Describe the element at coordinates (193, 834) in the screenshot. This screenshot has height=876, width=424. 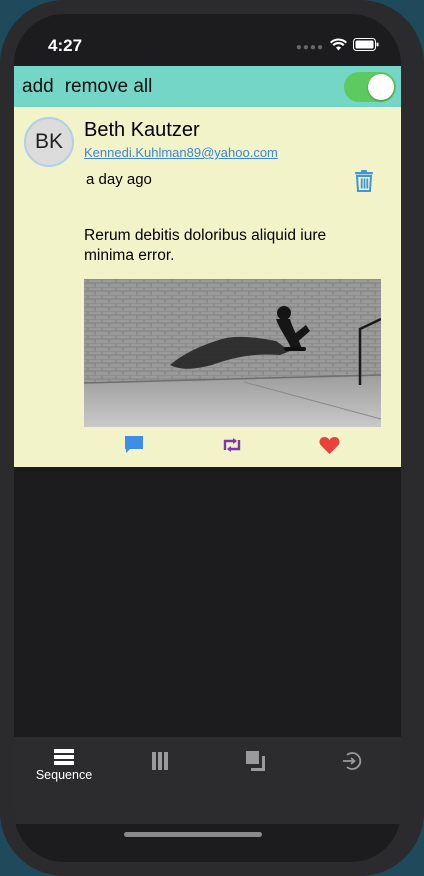
I see `home-indicator` at that location.